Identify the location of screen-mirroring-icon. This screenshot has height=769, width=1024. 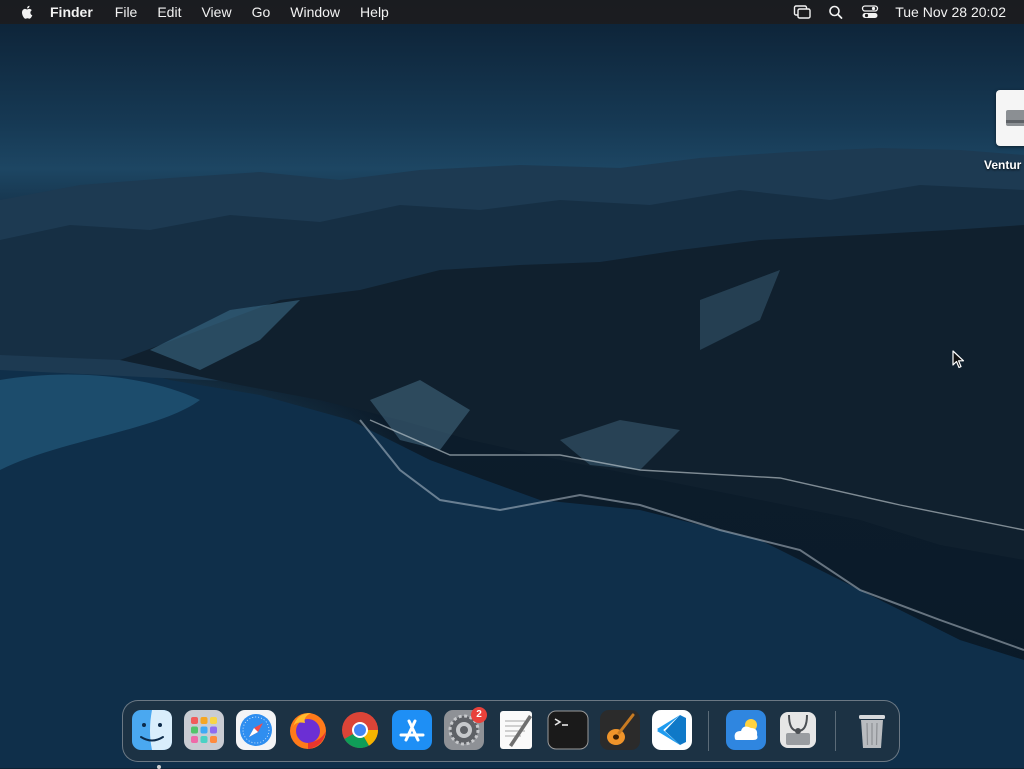
(802, 12).